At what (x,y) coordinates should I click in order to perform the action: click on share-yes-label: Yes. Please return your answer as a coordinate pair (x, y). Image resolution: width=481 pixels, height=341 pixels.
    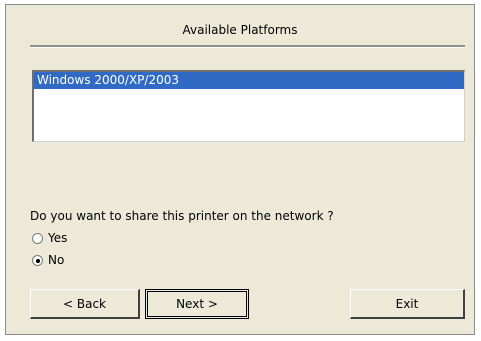
    Looking at the image, I should click on (58, 238).